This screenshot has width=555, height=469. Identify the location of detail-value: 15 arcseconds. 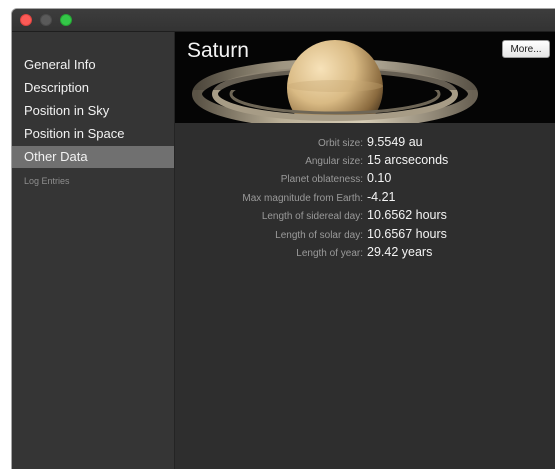
(408, 160).